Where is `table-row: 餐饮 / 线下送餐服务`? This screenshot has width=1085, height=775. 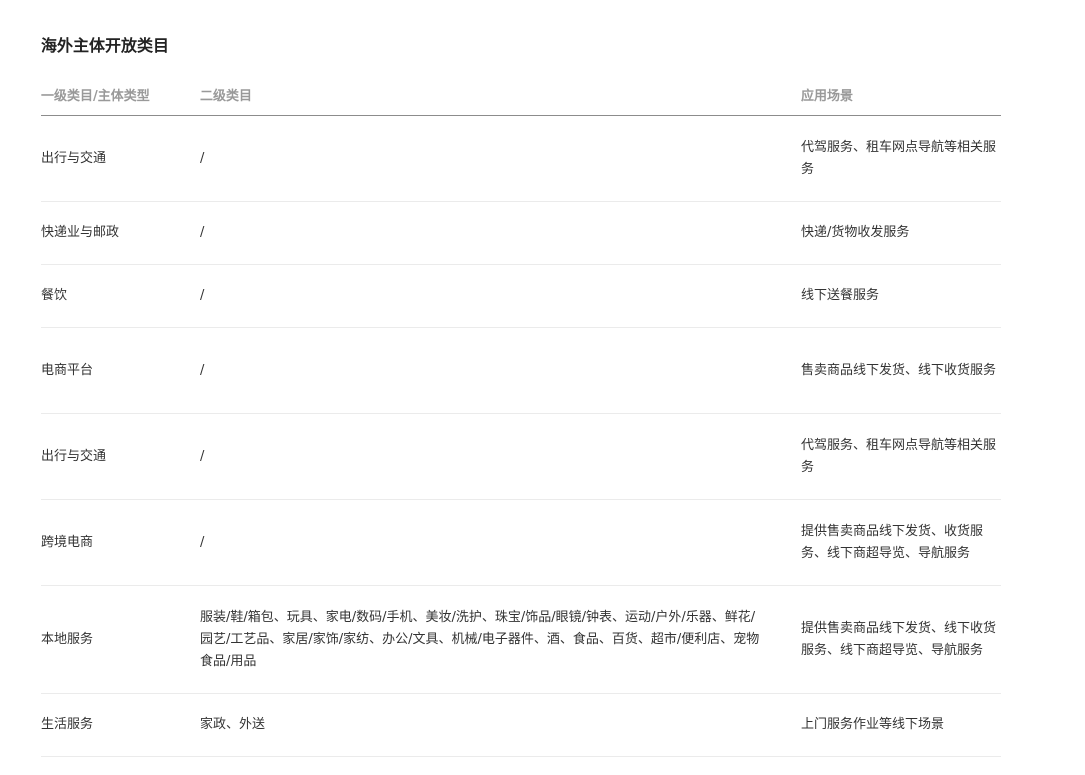 table-row: 餐饮 / 线下送餐服务 is located at coordinates (521, 296).